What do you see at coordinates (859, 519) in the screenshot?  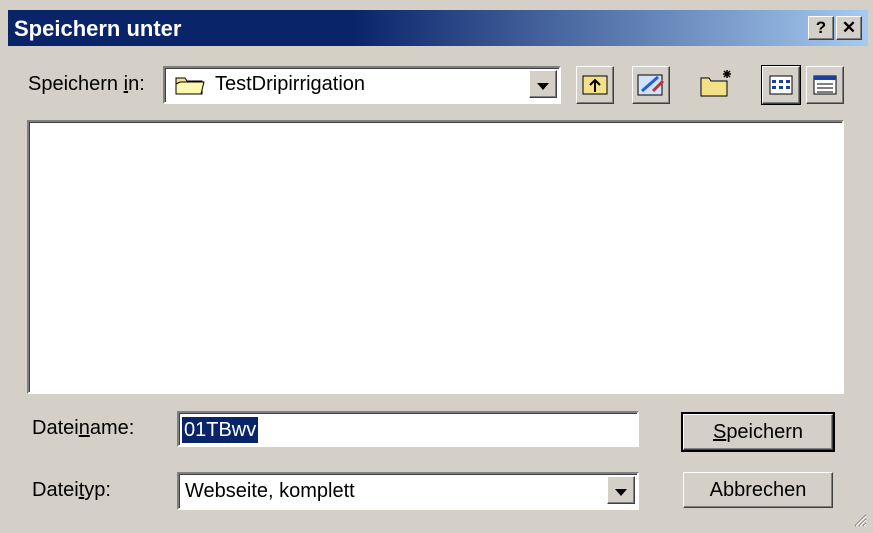 I see `resize-grip-icon` at bounding box center [859, 519].